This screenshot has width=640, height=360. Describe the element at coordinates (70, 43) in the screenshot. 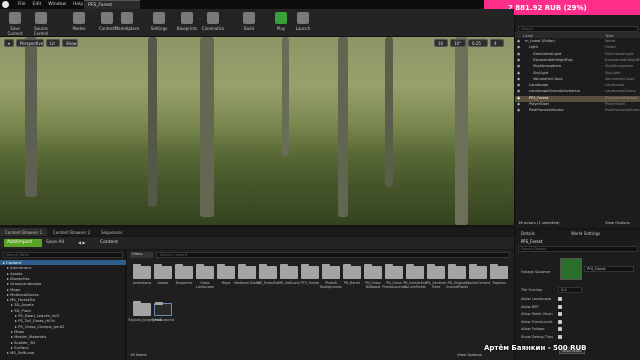

I see `show-button: Show` at that location.